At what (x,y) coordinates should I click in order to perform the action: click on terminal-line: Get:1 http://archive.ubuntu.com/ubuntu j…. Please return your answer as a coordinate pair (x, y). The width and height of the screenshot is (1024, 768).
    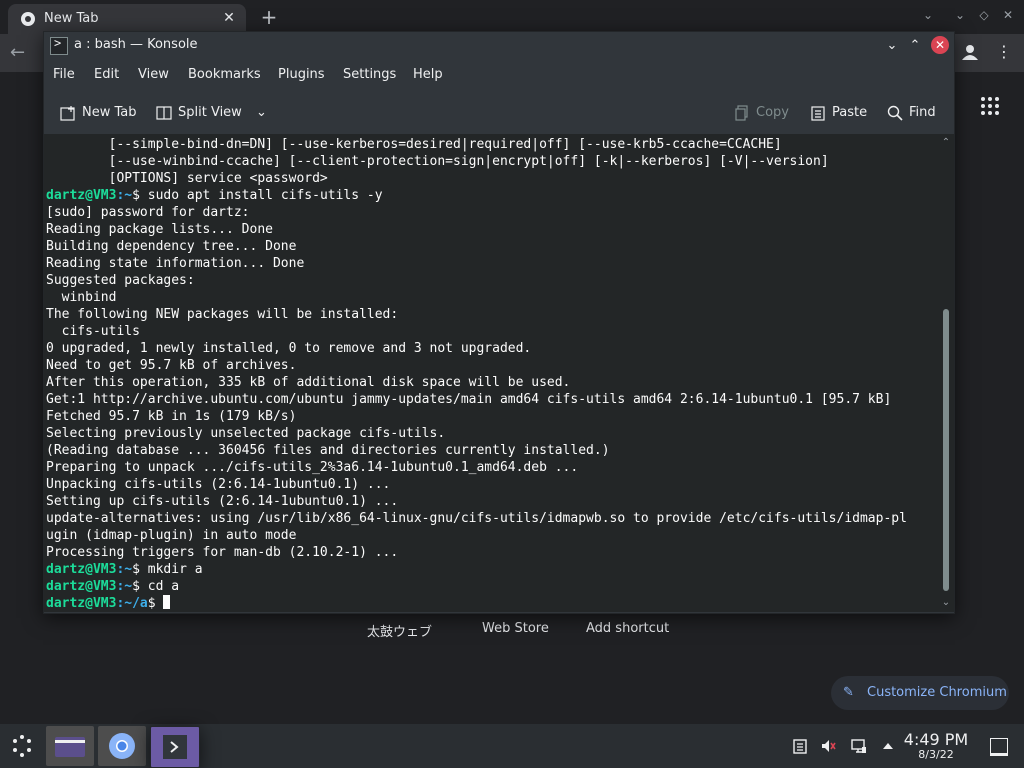
    Looking at the image, I should click on (469, 399).